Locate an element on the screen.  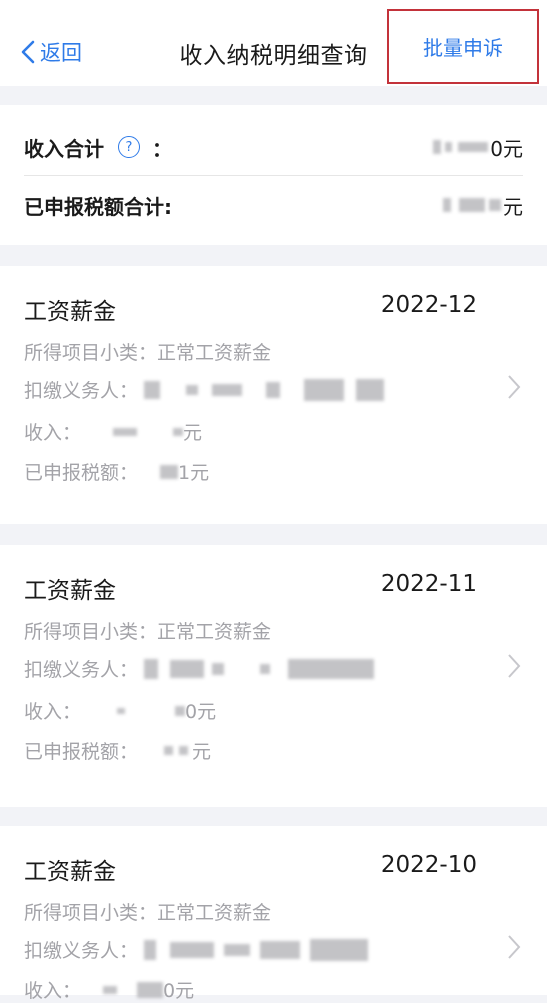
income-total-row: 收入合计 ? ： 0元 is located at coordinates (273, 147).